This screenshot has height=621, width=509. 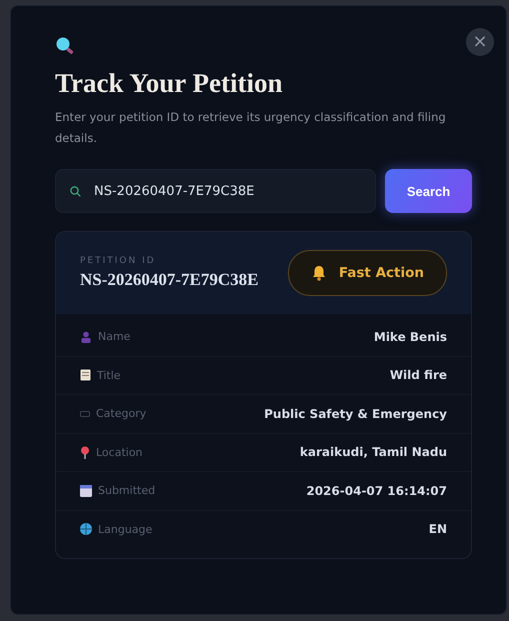 I want to click on detail-label: Location, so click(x=119, y=452).